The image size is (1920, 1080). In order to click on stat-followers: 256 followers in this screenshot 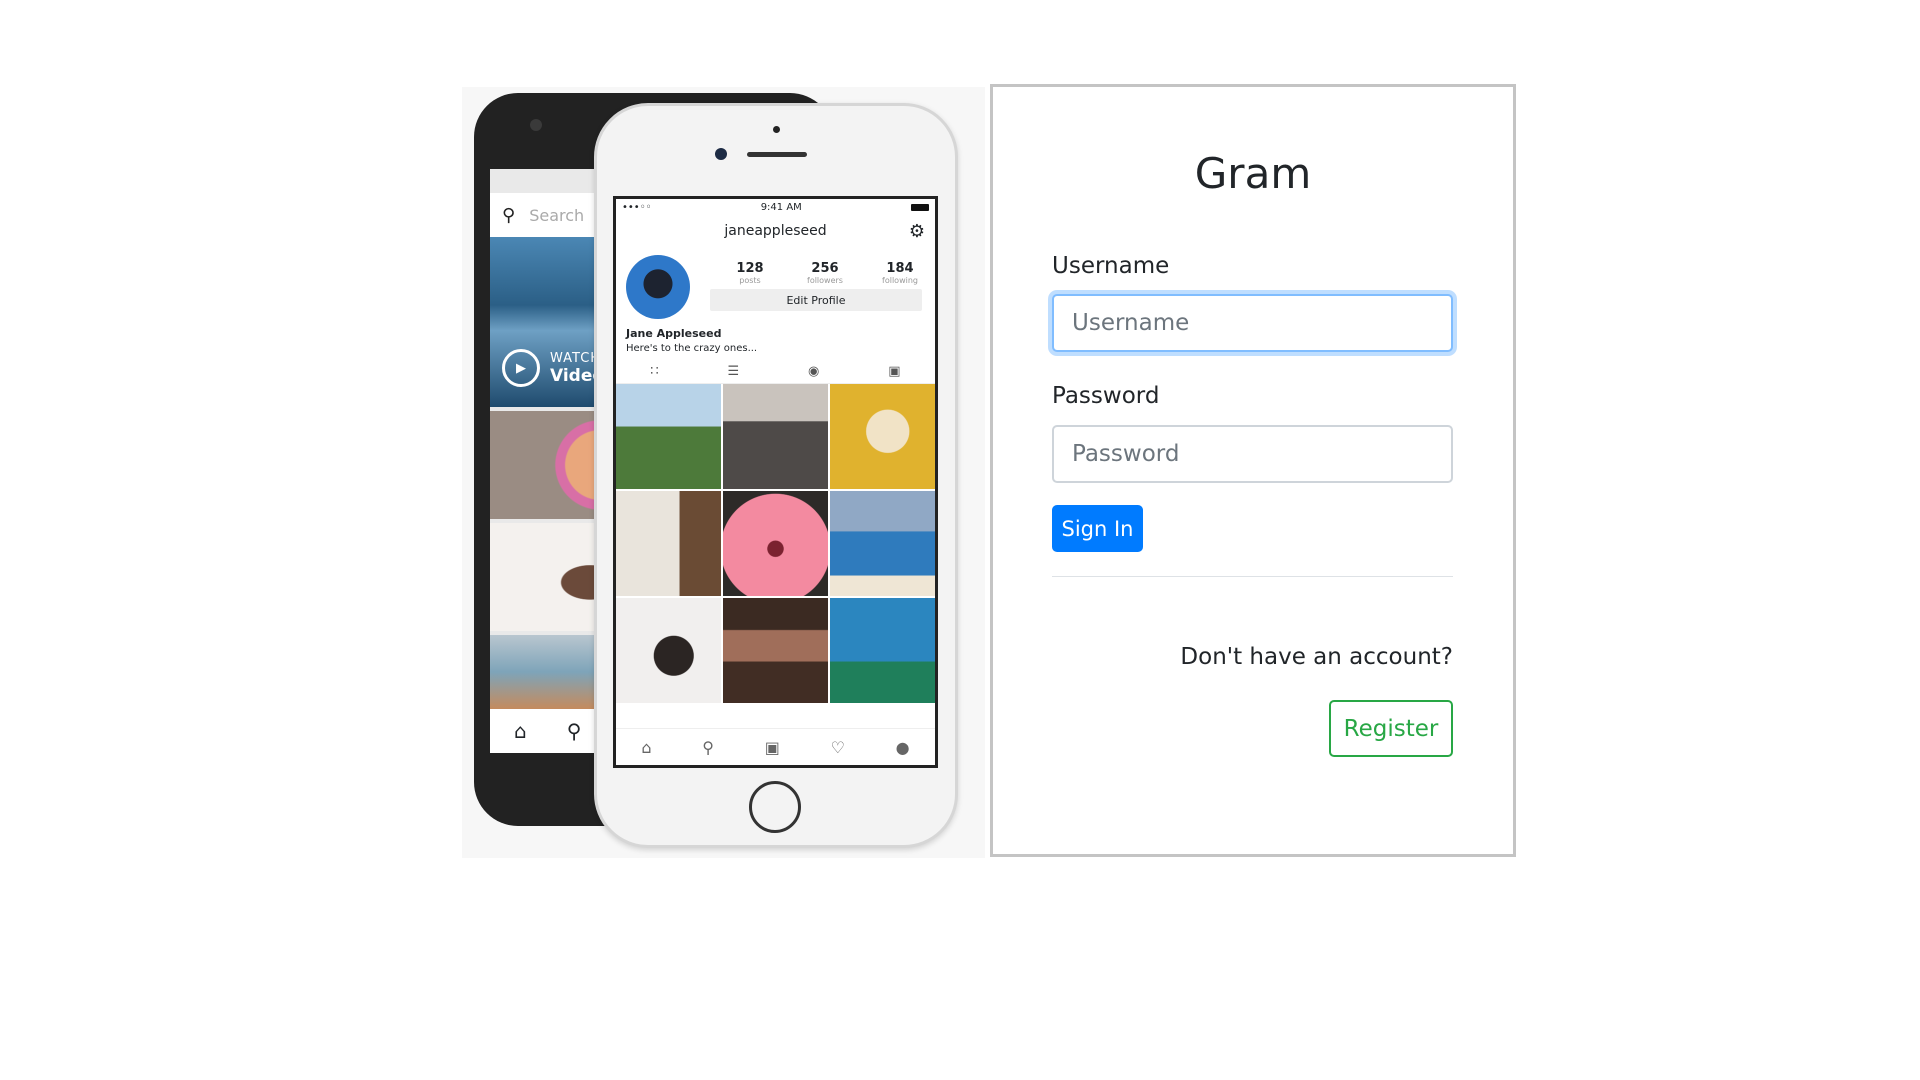, I will do `click(825, 273)`.